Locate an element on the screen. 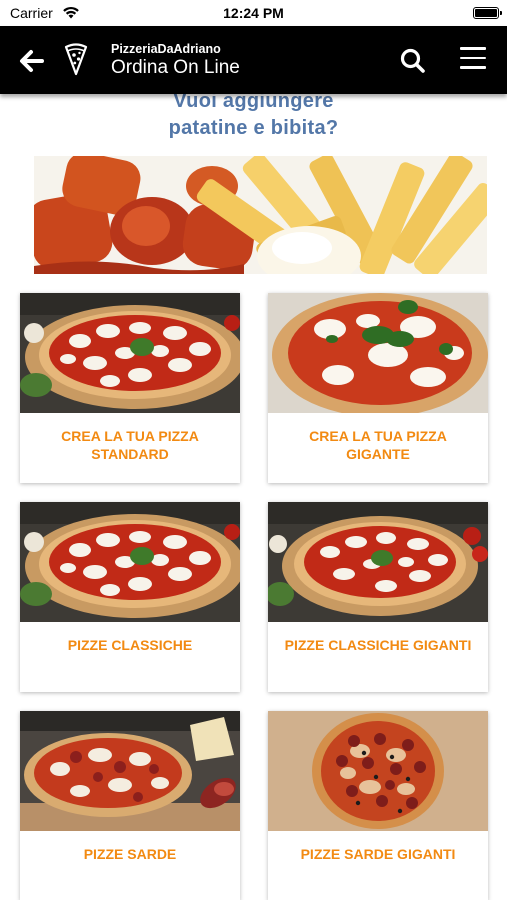 This screenshot has height=900, width=507. back-button is located at coordinates (32, 61).